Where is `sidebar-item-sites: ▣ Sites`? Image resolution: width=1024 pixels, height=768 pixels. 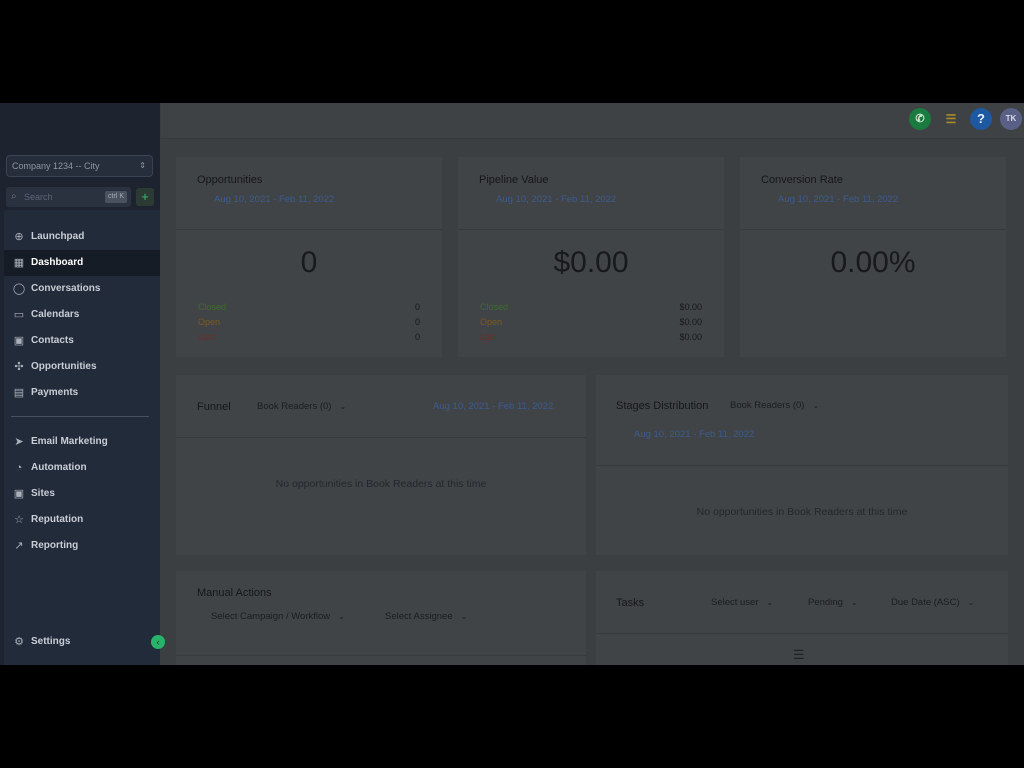
sidebar-item-sites: ▣ Sites is located at coordinates (82, 494).